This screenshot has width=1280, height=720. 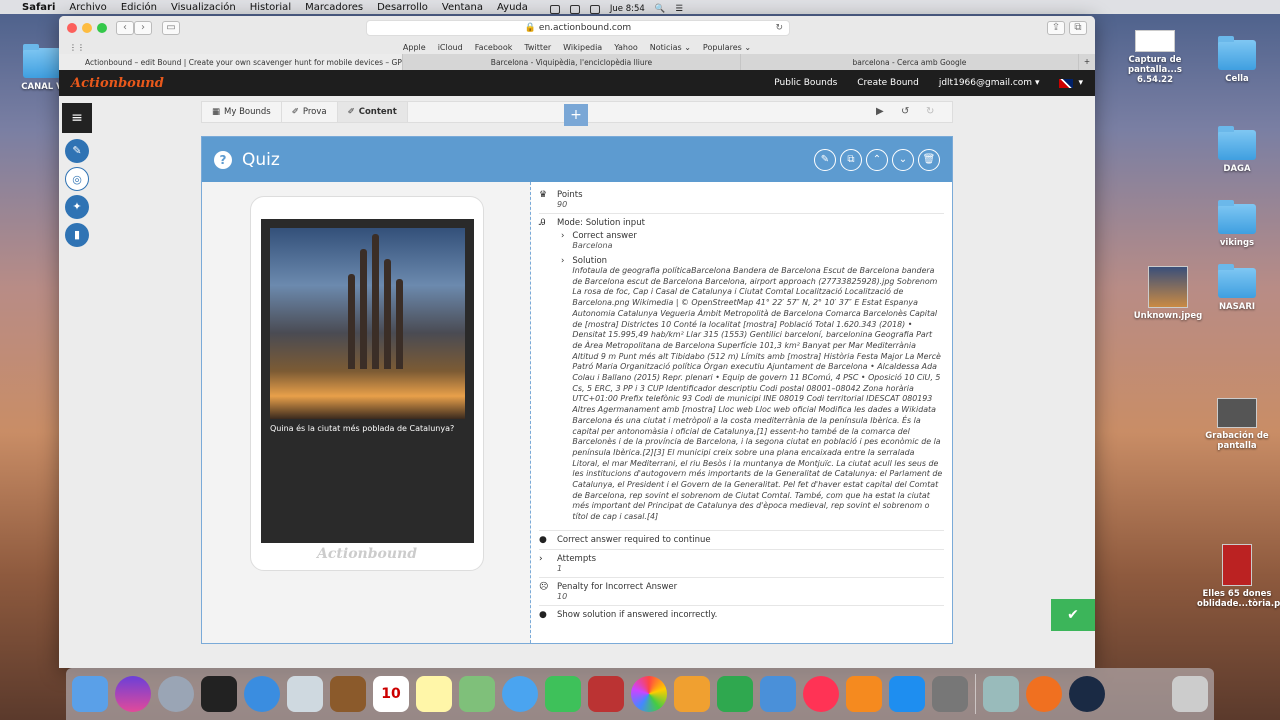 I want to click on launchpad-icon, so click(x=176, y=694).